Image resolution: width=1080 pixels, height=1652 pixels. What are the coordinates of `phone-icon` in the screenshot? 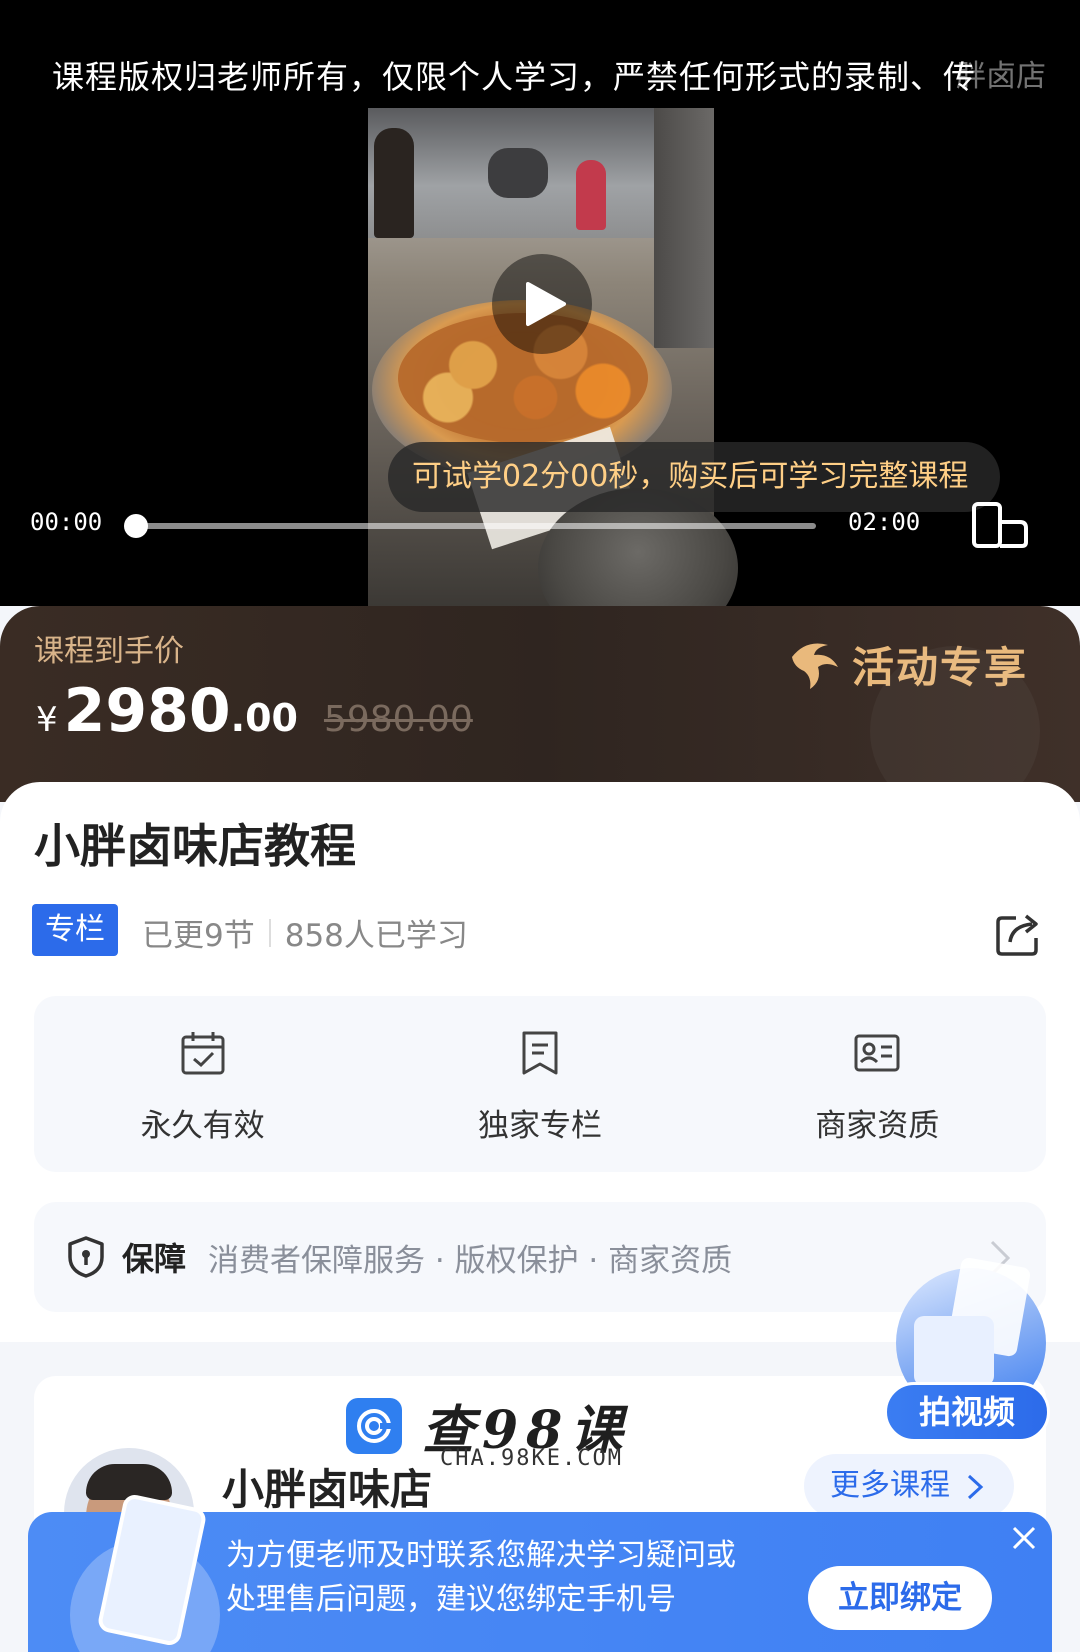 It's located at (145, 1572).